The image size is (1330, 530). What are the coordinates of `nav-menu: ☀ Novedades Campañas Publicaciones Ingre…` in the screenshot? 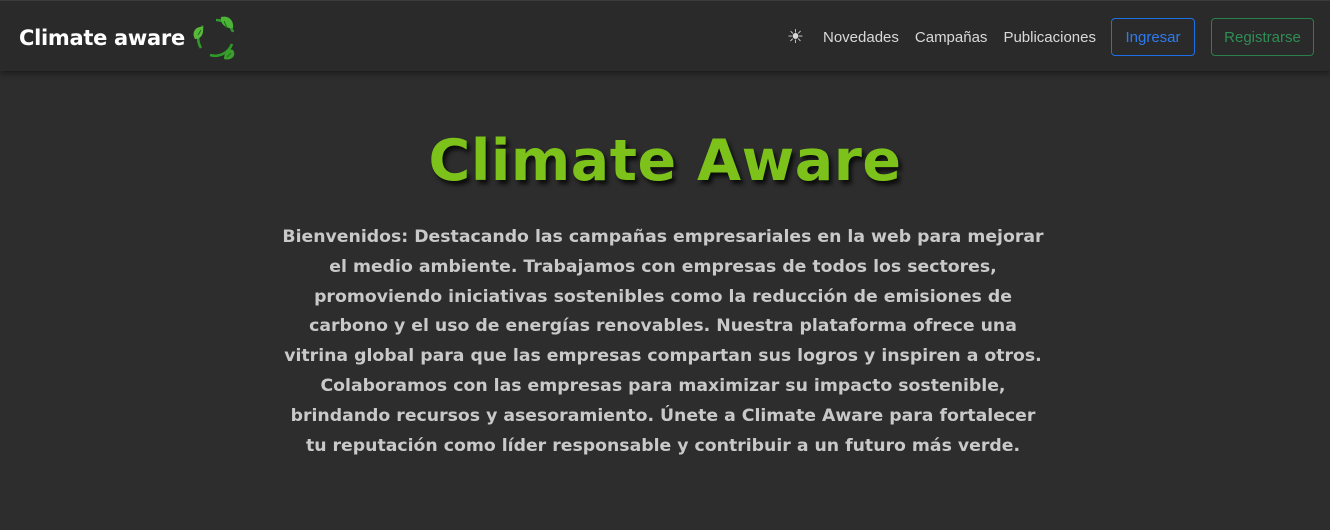 It's located at (1050, 37).